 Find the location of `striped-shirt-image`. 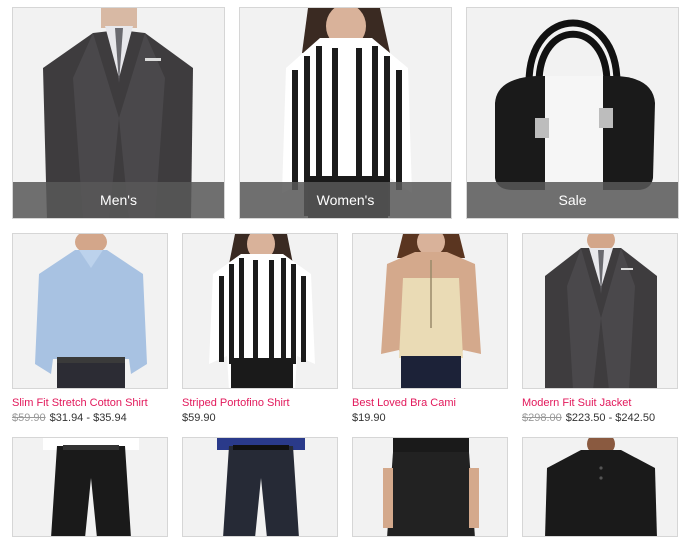

striped-shirt-image is located at coordinates (260, 311).